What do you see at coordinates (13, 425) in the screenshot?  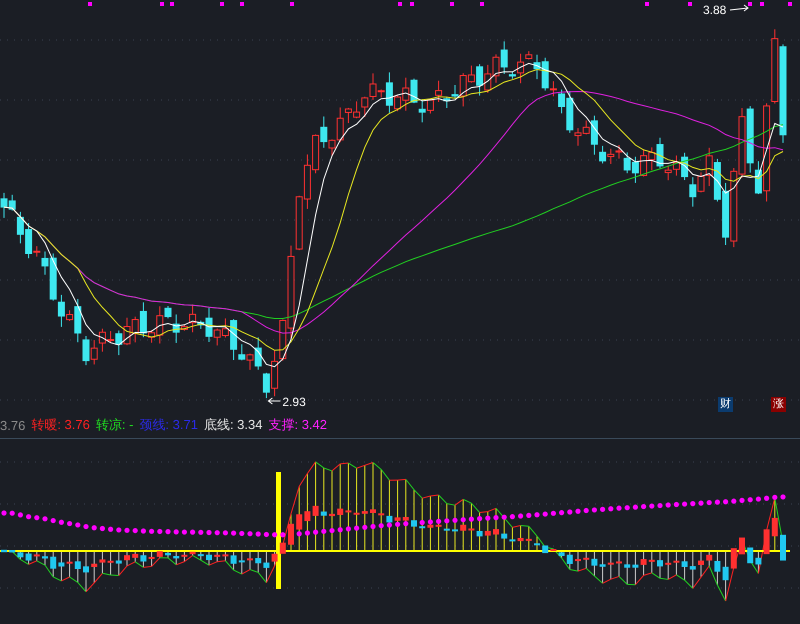 I see `indicator-value: 3.76` at bounding box center [13, 425].